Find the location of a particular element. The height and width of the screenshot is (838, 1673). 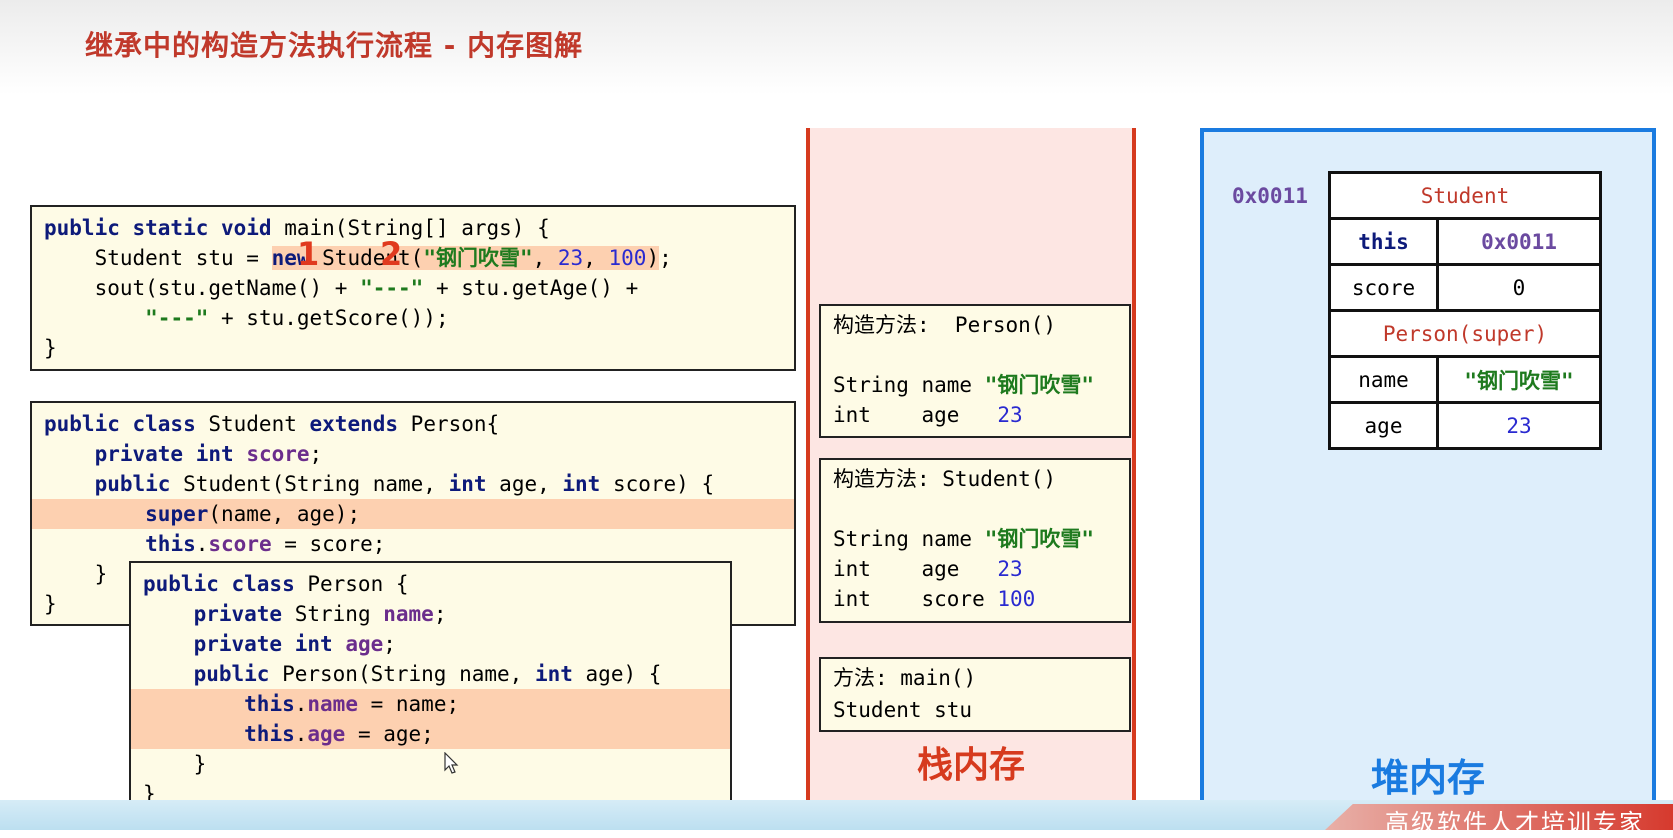

code-line-highlighted: this.name = name; is located at coordinates (430, 704).